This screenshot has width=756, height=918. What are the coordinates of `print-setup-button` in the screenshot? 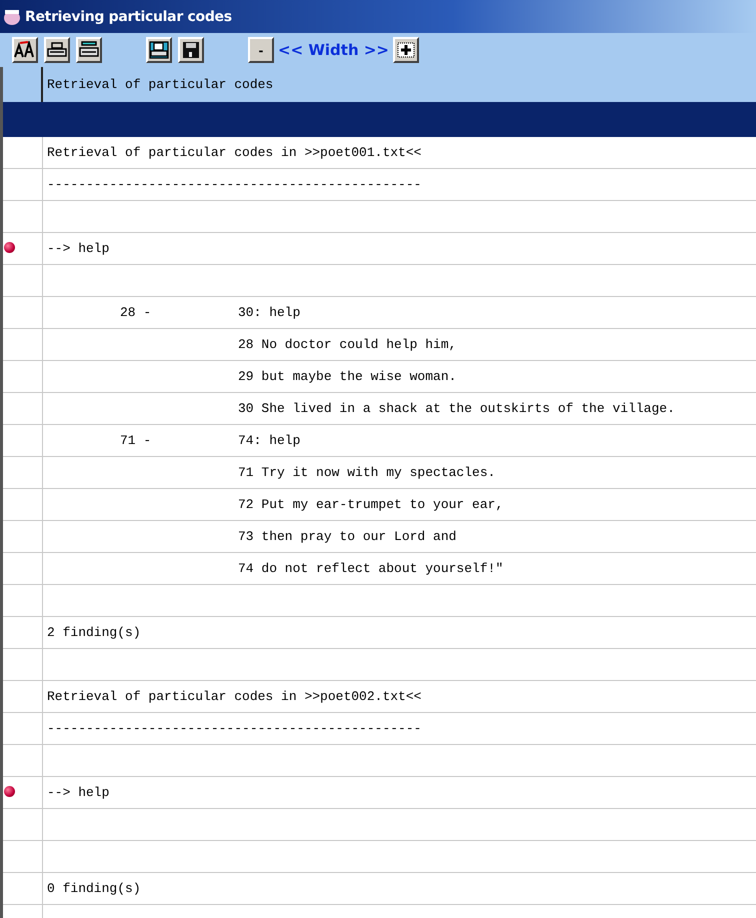 It's located at (89, 50).